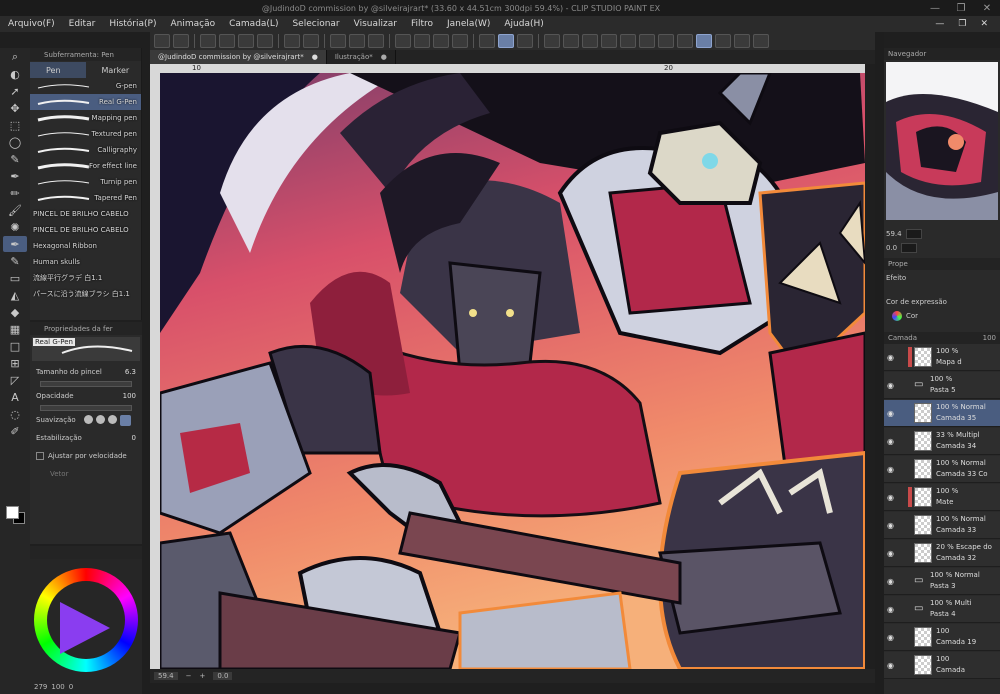 The width and height of the screenshot is (1000, 694). What do you see at coordinates (85, 86) in the screenshot?
I see `brush-item: G-pen` at bounding box center [85, 86].